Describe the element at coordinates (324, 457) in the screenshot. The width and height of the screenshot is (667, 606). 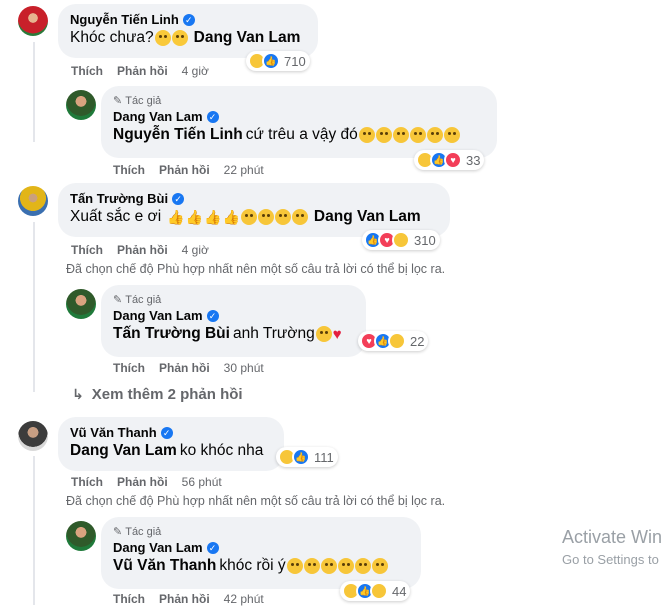
I see `reaction-count: 111` at that location.